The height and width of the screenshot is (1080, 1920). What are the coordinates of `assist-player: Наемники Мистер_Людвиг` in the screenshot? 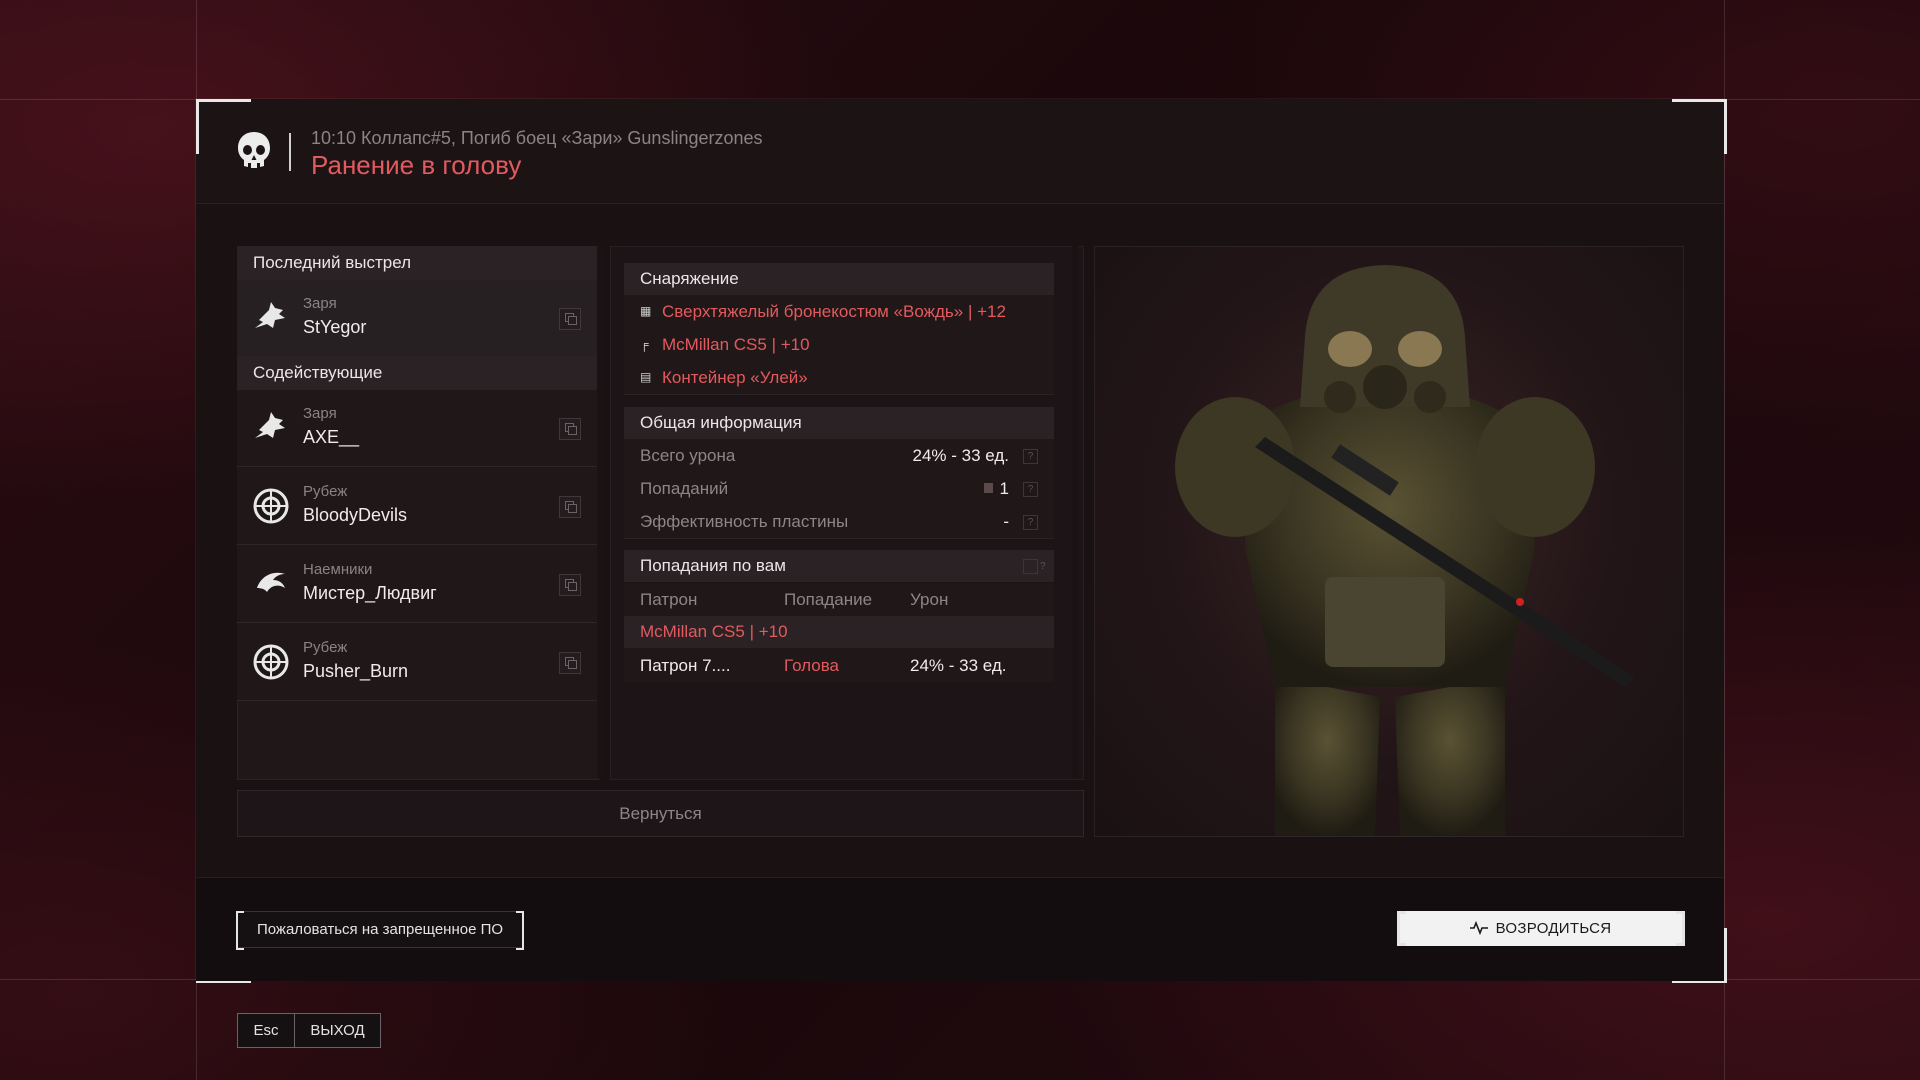 It's located at (417, 584).